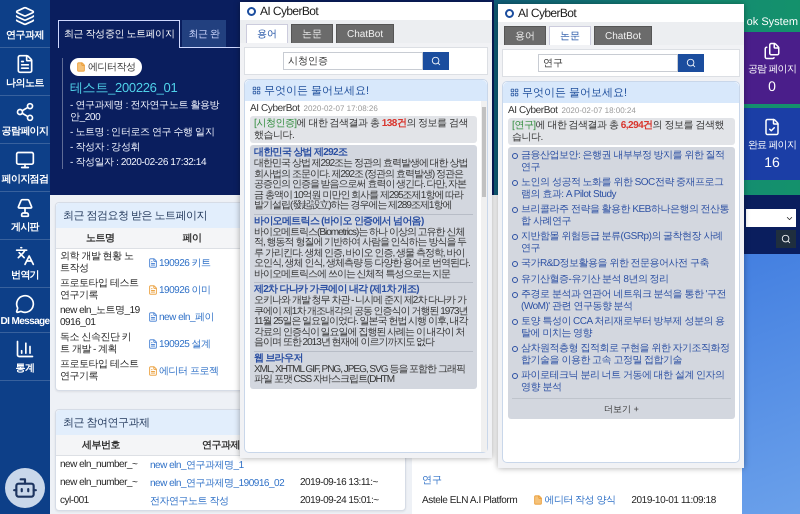  Describe the element at coordinates (25, 208) in the screenshot. I see `lamp-icon` at that location.